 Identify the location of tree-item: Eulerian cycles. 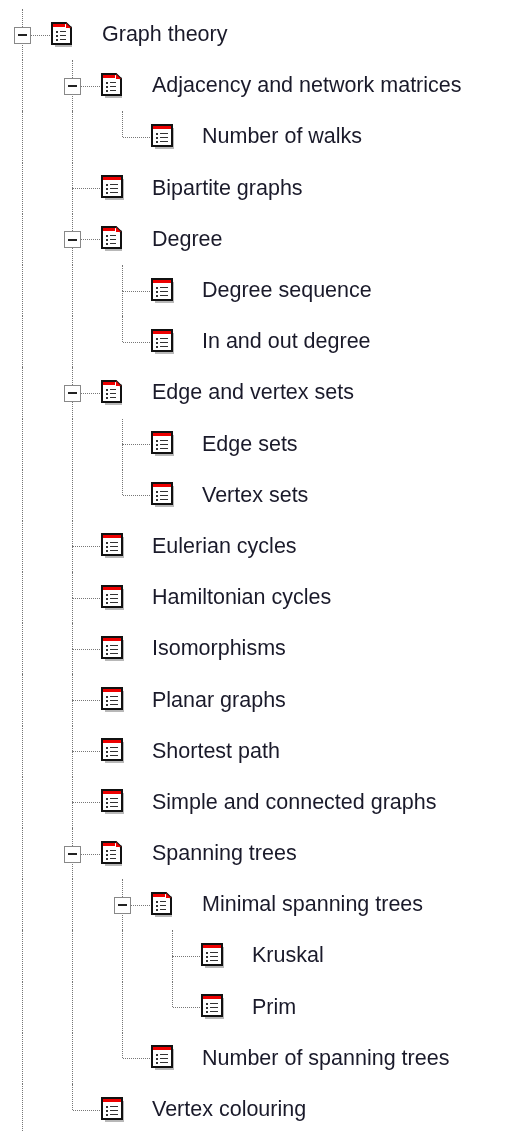
(224, 546).